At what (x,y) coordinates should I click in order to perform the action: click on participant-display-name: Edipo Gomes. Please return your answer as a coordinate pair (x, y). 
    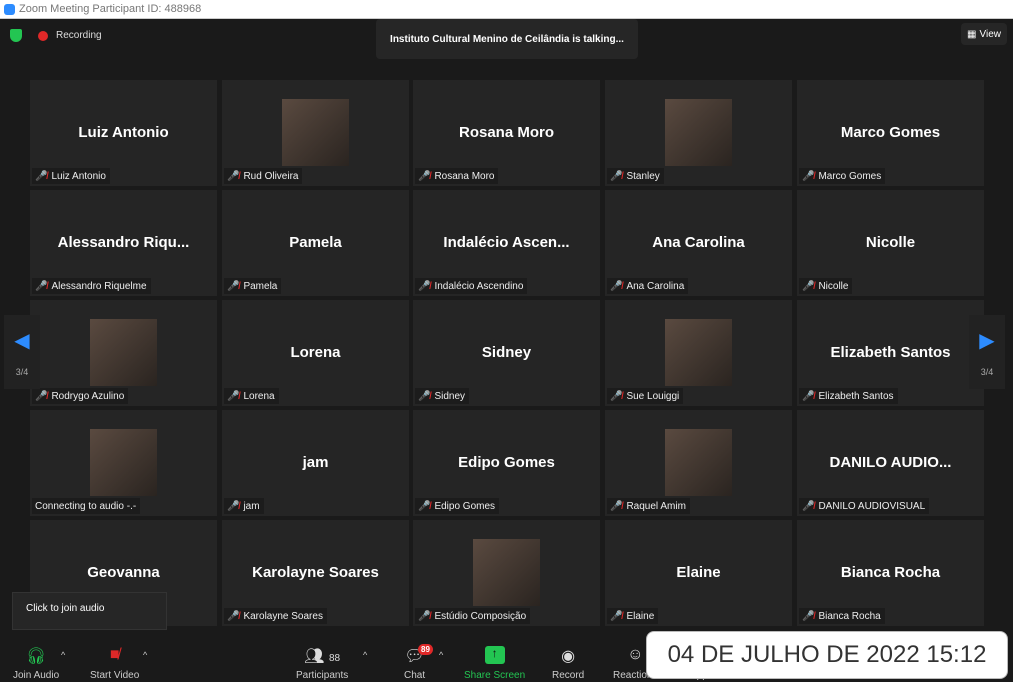
    Looking at the image, I should click on (506, 462).